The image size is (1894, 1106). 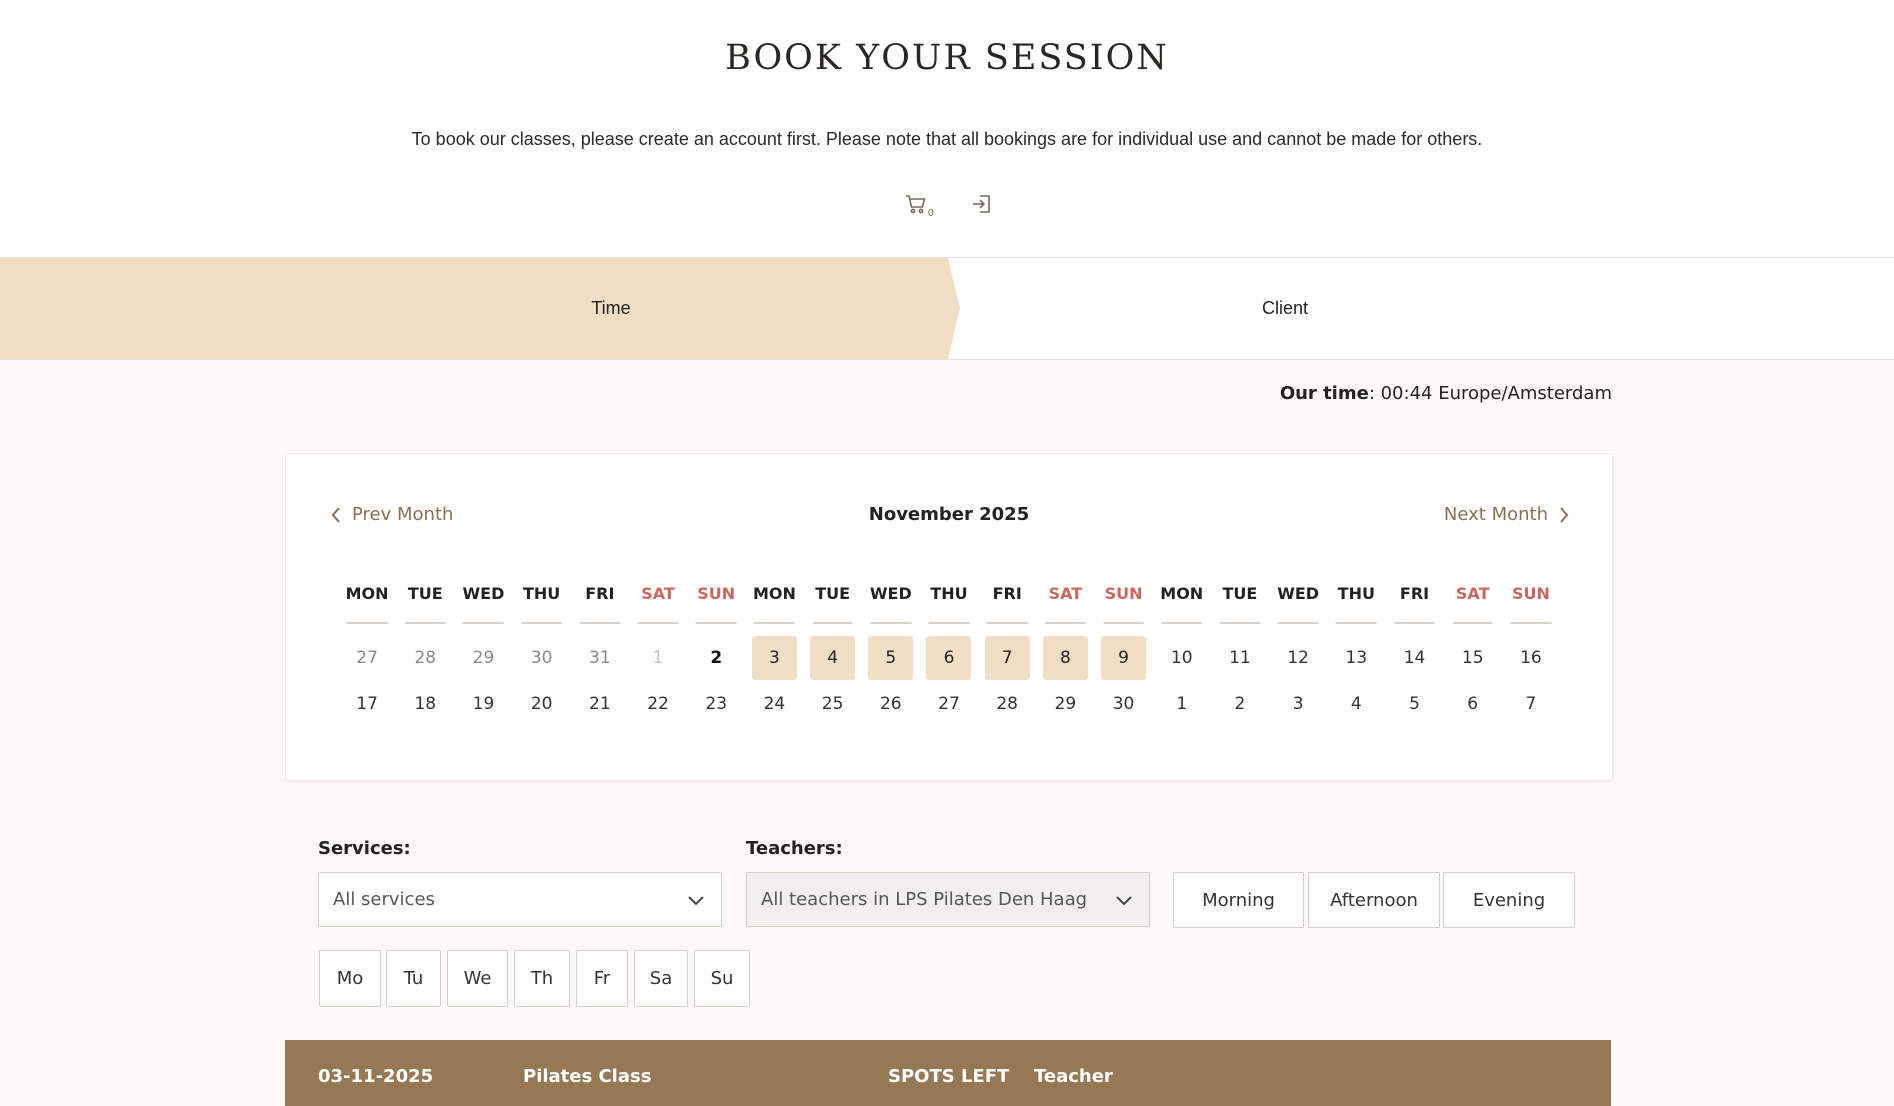 What do you see at coordinates (1324, 393) in the screenshot?
I see `our-time-label: Our time` at bounding box center [1324, 393].